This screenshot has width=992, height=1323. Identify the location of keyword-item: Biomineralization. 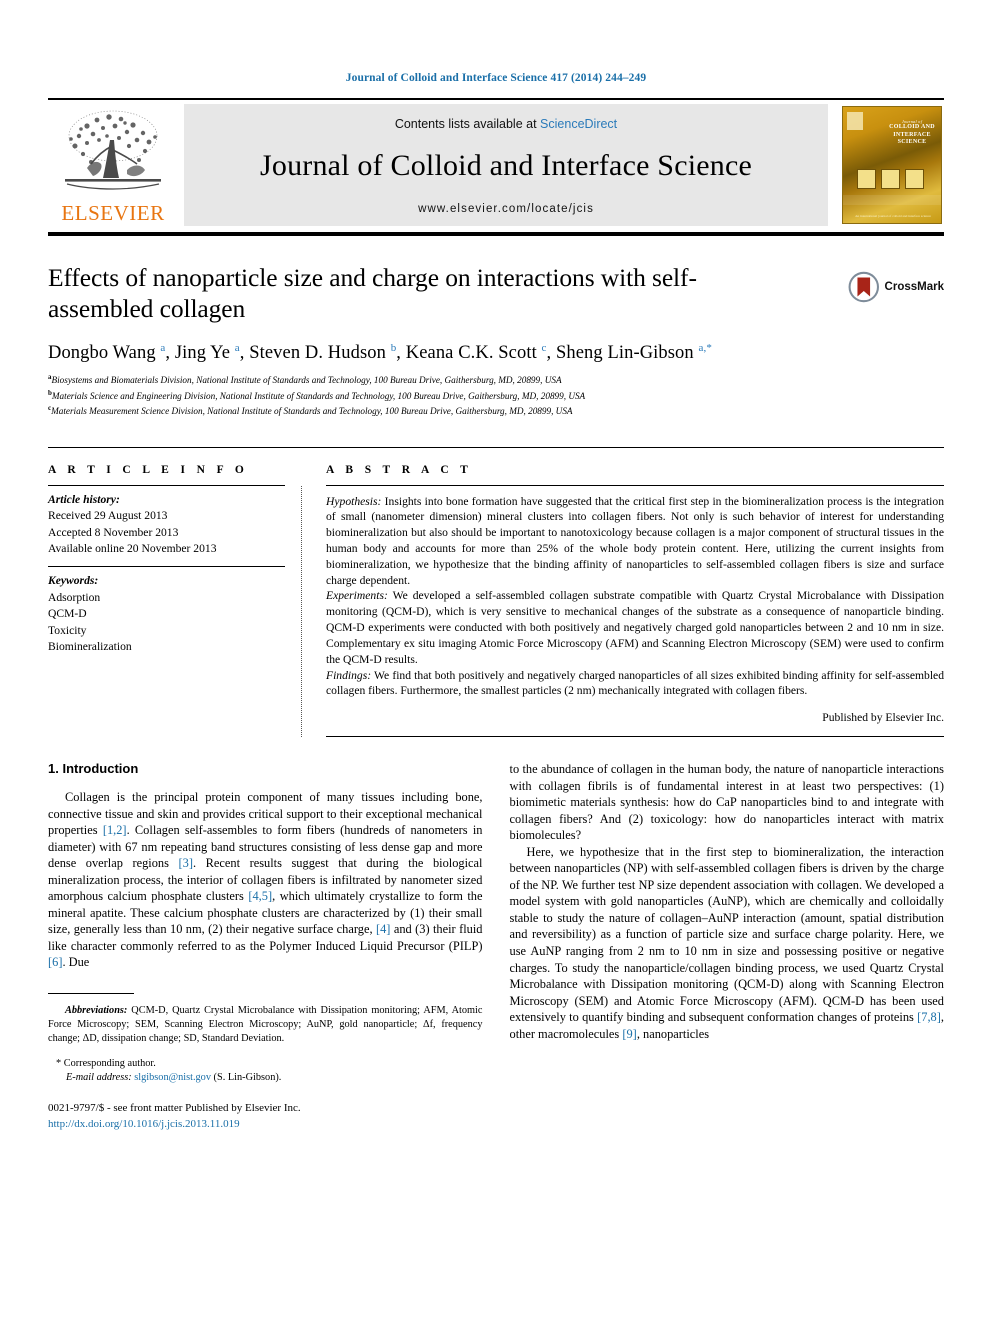
(90, 647).